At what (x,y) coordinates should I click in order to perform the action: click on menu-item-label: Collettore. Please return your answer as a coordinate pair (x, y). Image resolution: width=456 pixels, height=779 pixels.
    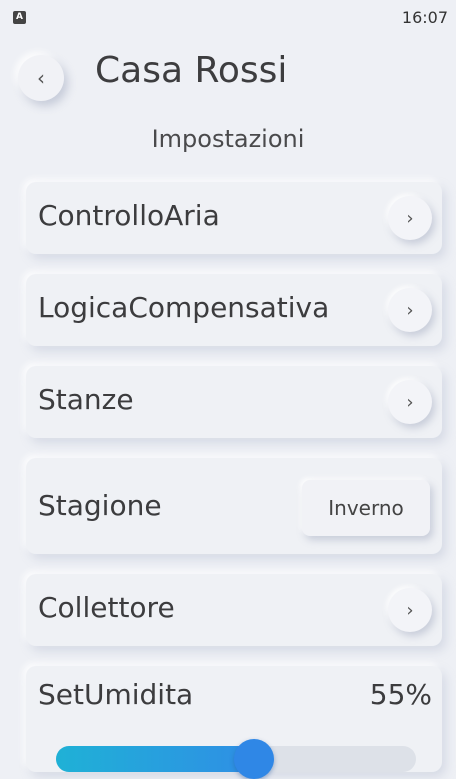
    Looking at the image, I should click on (106, 607).